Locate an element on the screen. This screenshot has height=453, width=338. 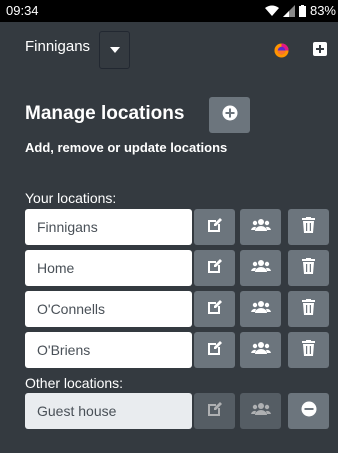
status-bar: 09:34 83% is located at coordinates (169, 11).